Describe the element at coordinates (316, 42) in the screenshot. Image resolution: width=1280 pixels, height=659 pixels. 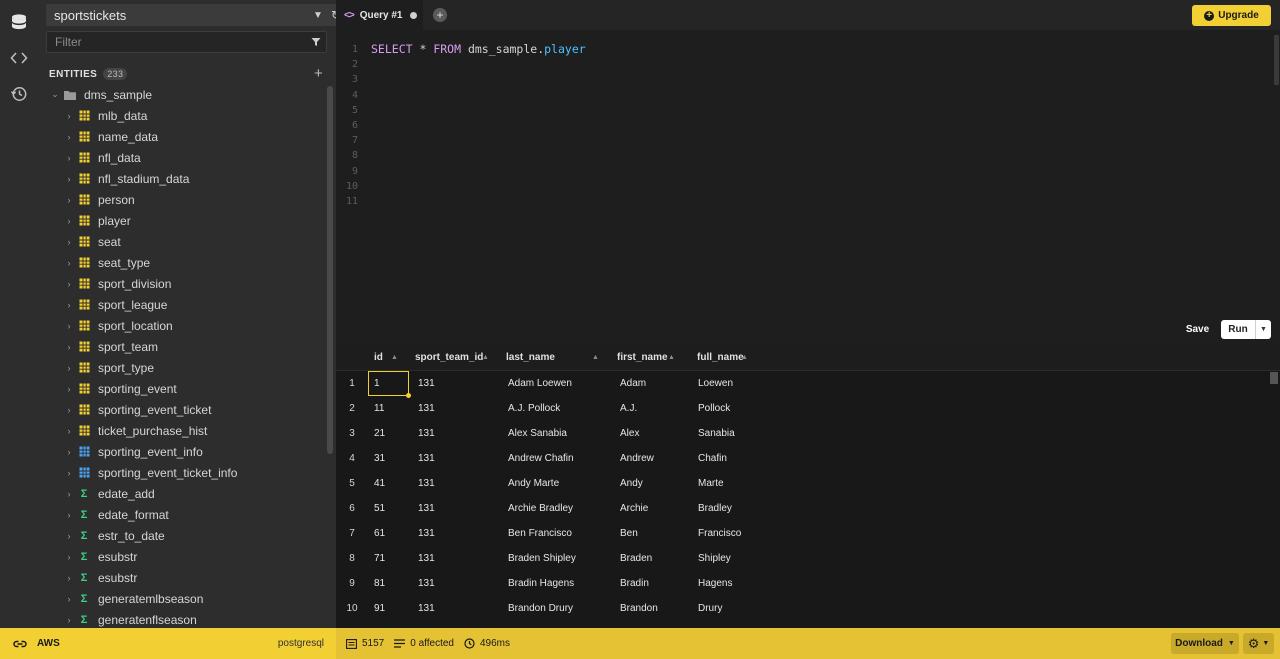
I see `filter-icon` at that location.